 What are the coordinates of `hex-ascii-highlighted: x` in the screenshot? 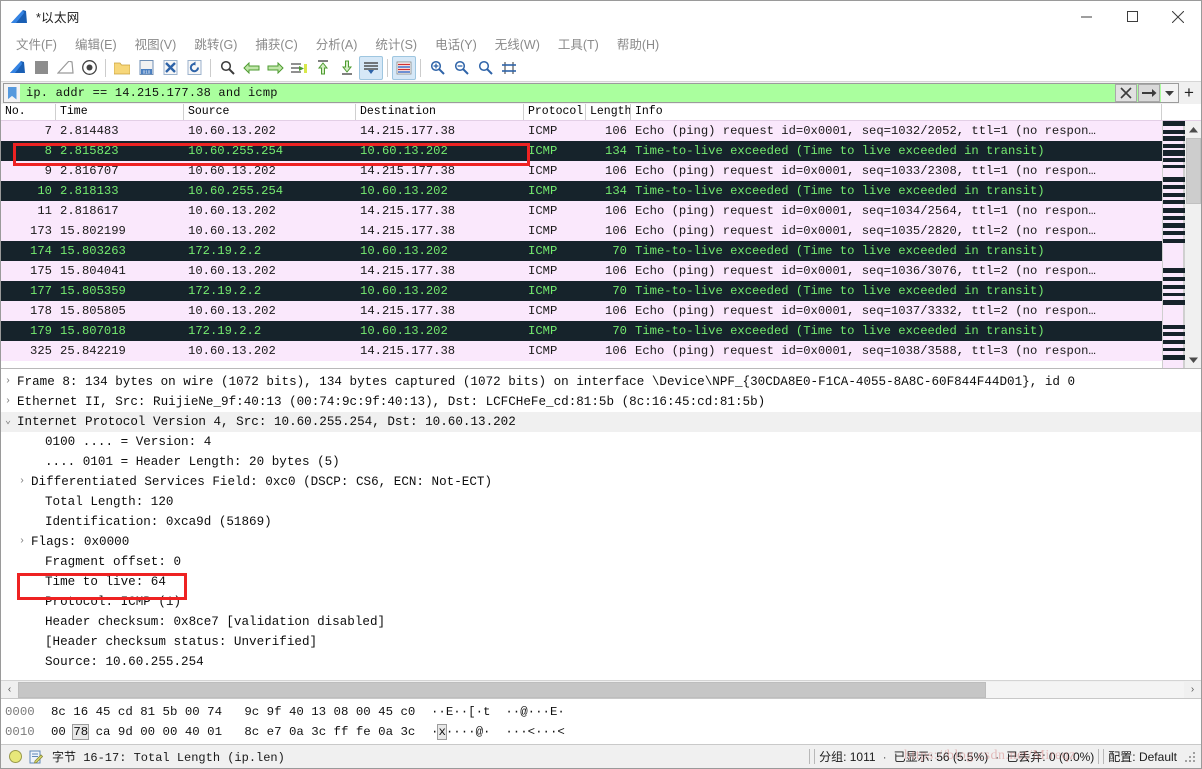 It's located at (442, 732).